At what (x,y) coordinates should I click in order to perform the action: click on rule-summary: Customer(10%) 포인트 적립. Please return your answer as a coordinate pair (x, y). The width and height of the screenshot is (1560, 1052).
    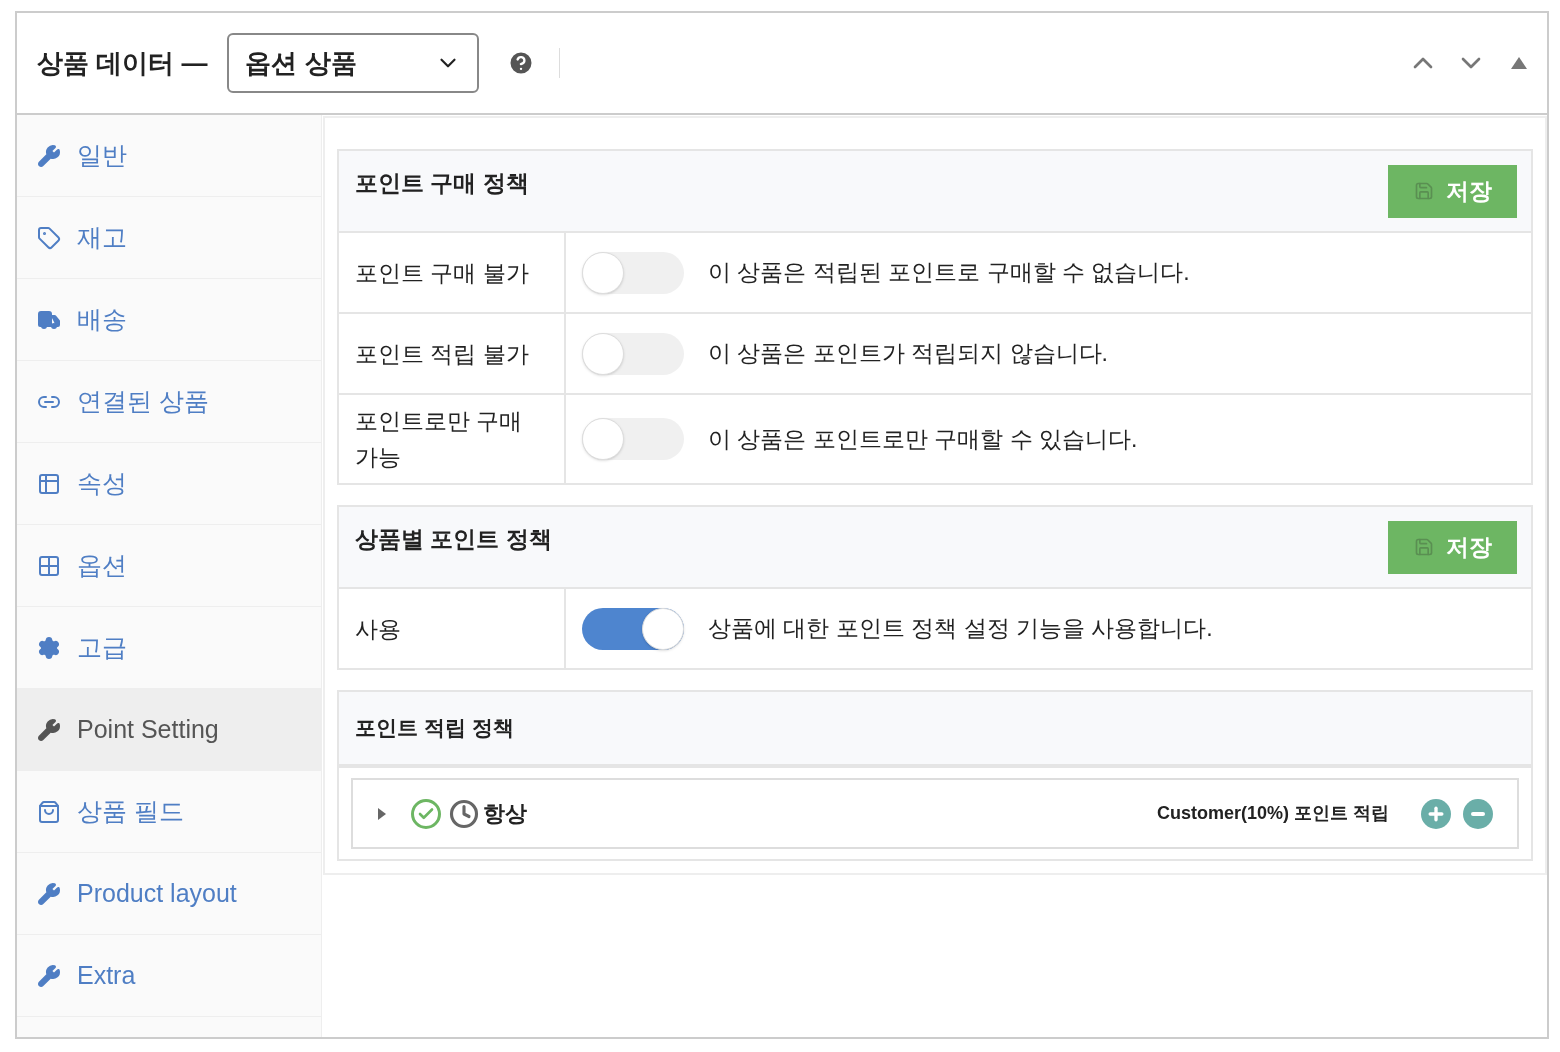
    Looking at the image, I should click on (1272, 813).